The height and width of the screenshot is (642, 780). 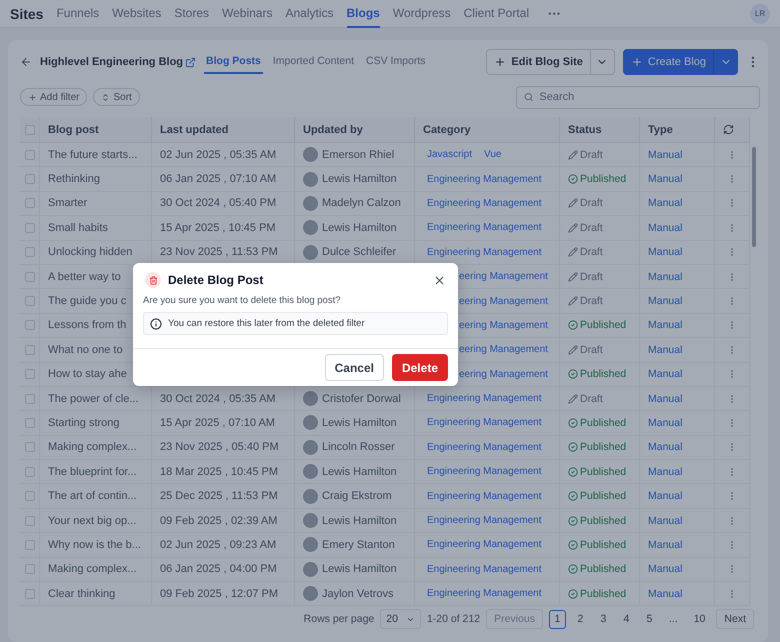 I want to click on nav-tab: Wordpress, so click(x=421, y=14).